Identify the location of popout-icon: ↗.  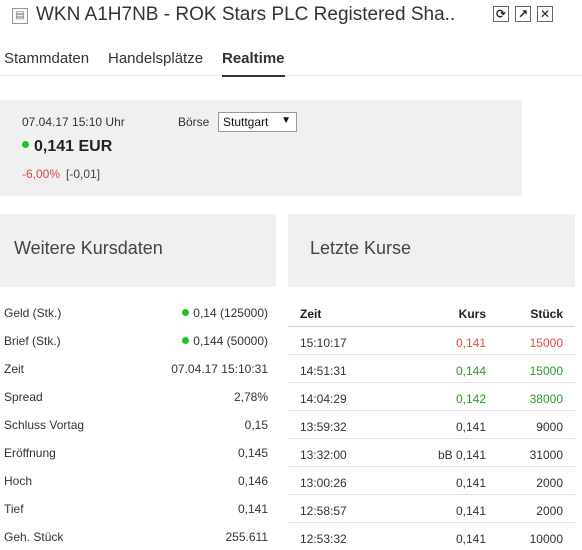
(523, 14).